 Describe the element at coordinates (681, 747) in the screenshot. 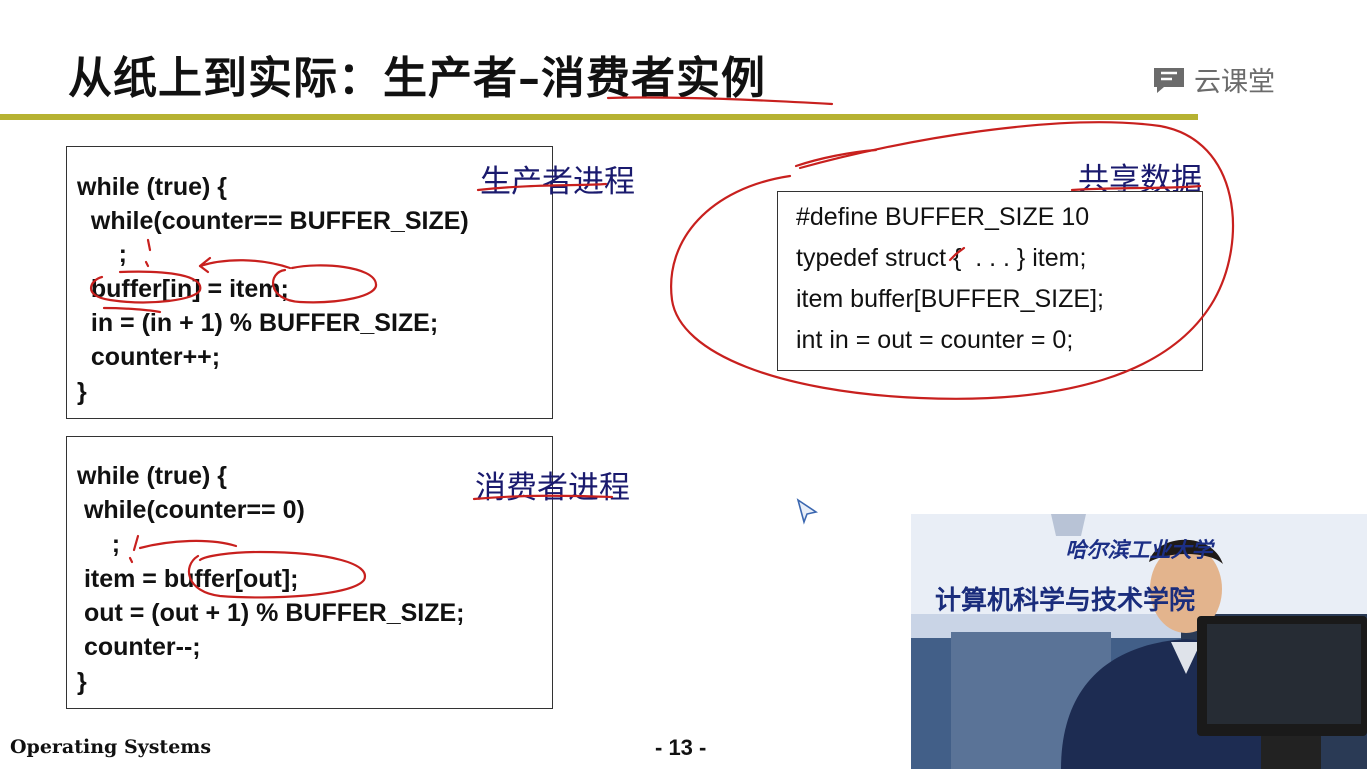

I see `page-number: - 13 -` at that location.